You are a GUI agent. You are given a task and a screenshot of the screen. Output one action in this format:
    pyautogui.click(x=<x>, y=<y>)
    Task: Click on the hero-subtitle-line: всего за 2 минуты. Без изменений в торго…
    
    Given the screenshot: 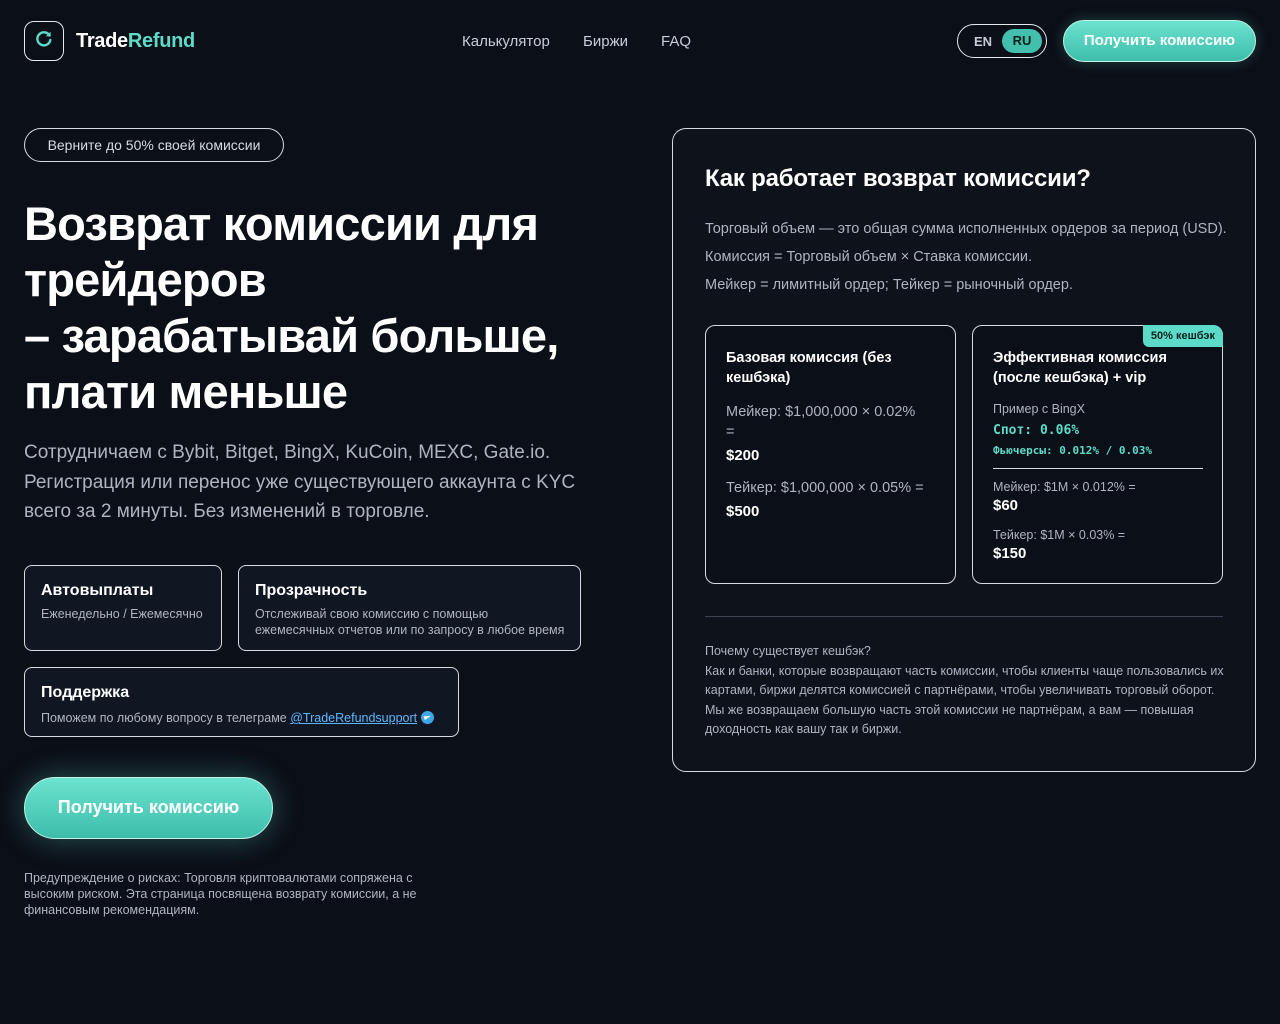 What is the action you would take?
    pyautogui.click(x=227, y=511)
    